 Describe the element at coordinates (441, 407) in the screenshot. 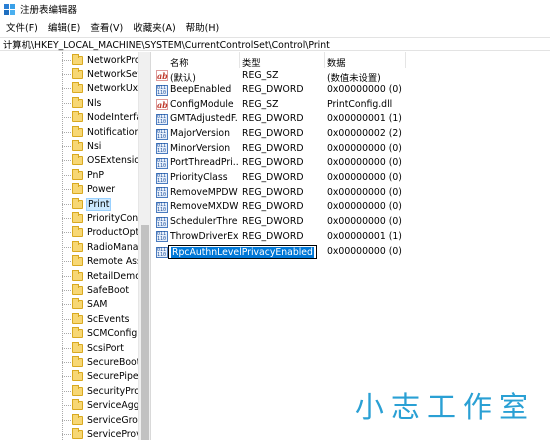

I see `watermark-char: 工` at that location.